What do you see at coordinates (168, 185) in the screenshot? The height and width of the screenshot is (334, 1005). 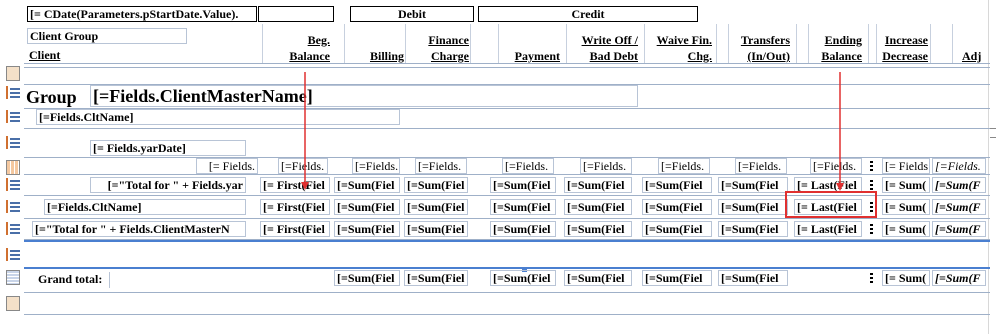 I see `total-yar-label: [="Total for " + Fields.yar` at bounding box center [168, 185].